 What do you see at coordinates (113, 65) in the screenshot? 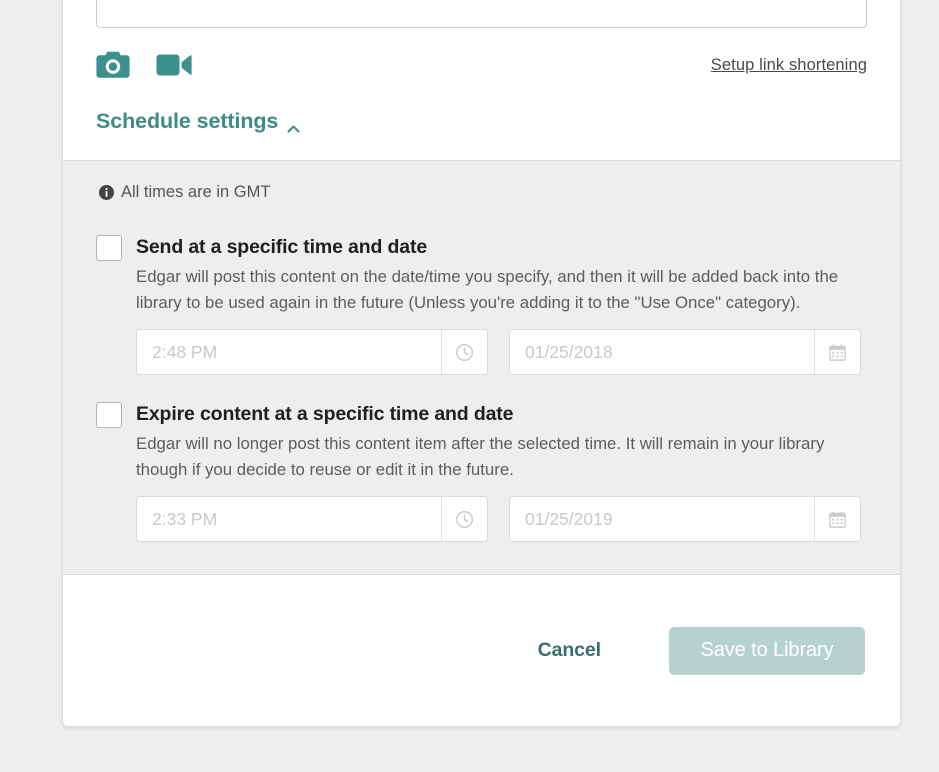
I see `camera-icon` at bounding box center [113, 65].